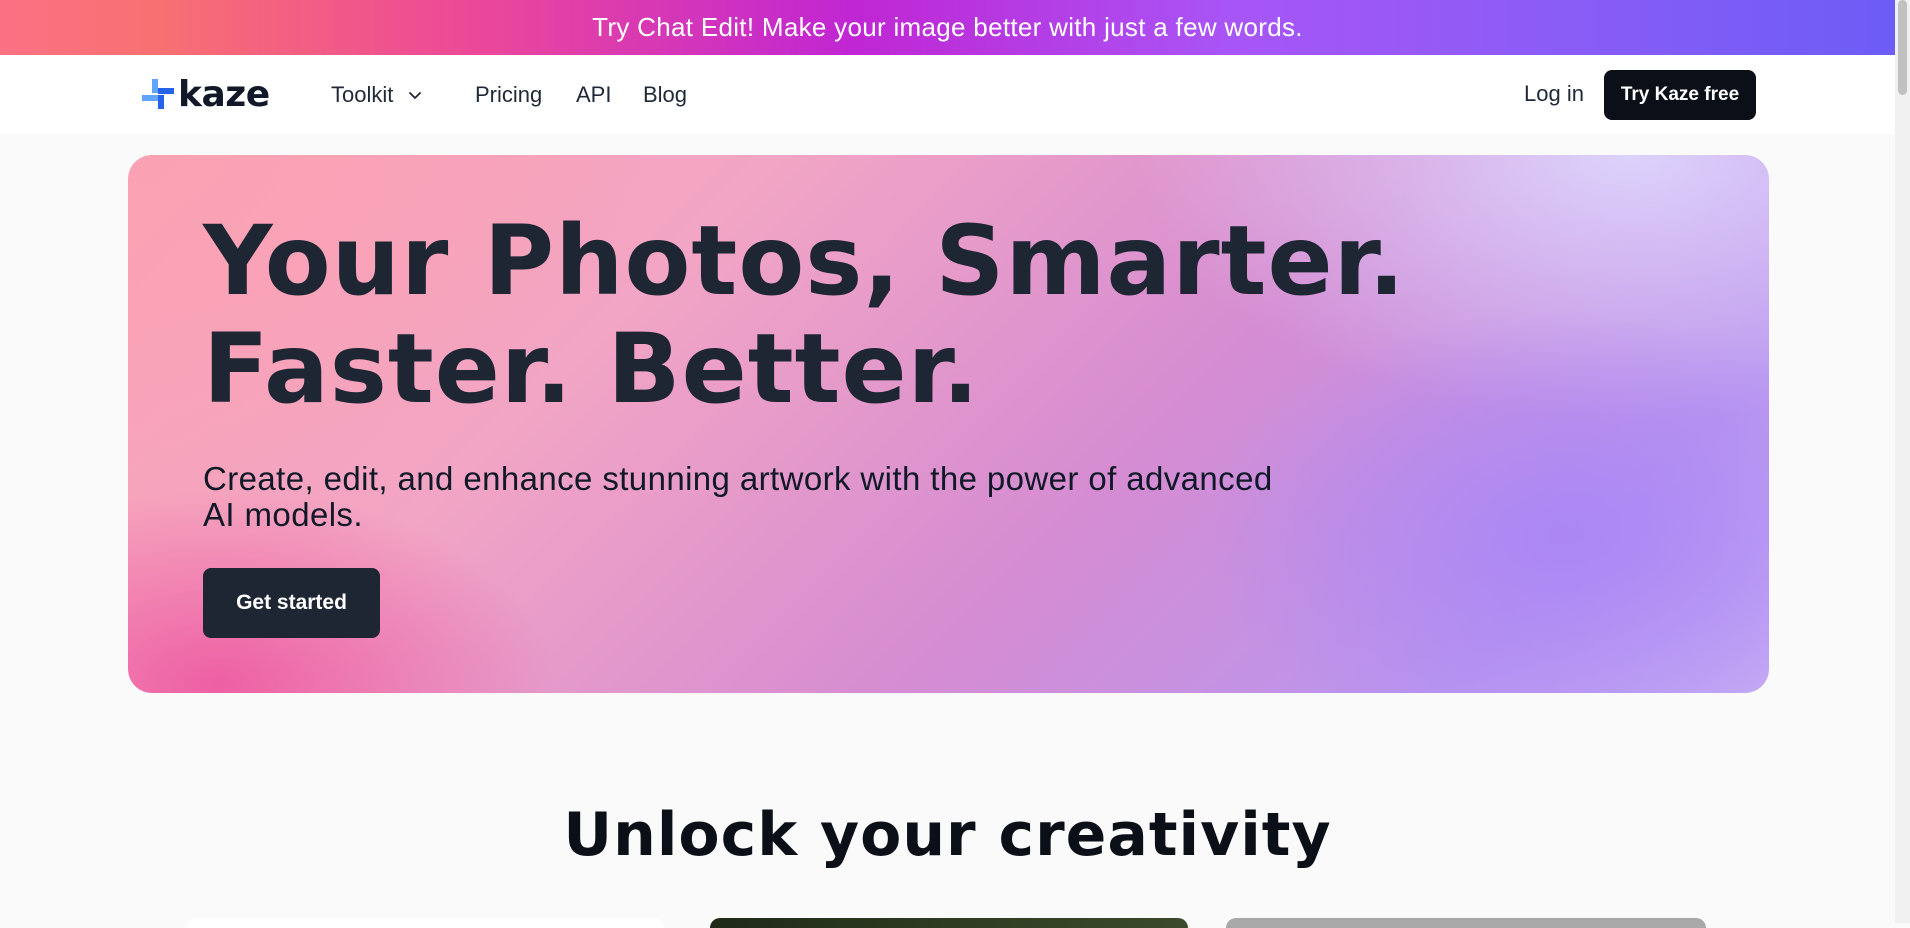 The width and height of the screenshot is (1910, 928). Describe the element at coordinates (362, 94) in the screenshot. I see `nav-toolkit-label: Toolkit` at that location.